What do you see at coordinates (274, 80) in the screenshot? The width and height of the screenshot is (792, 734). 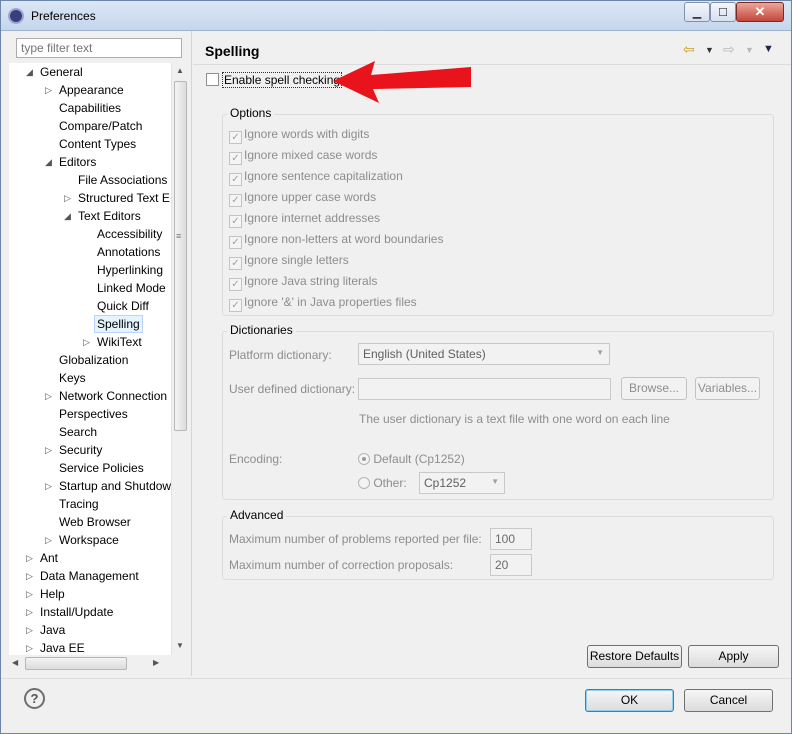 I see `enable-spell-checking: Enable spell checking` at bounding box center [274, 80].